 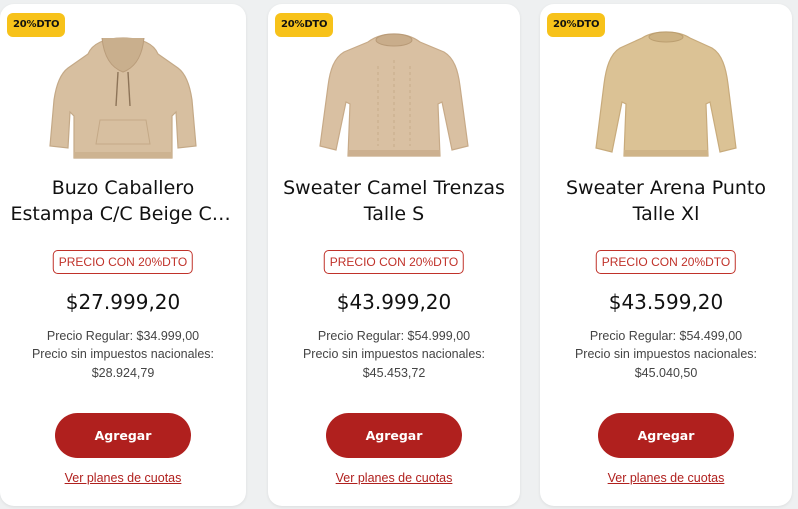 I want to click on product-price: $43.999,20, so click(x=394, y=302).